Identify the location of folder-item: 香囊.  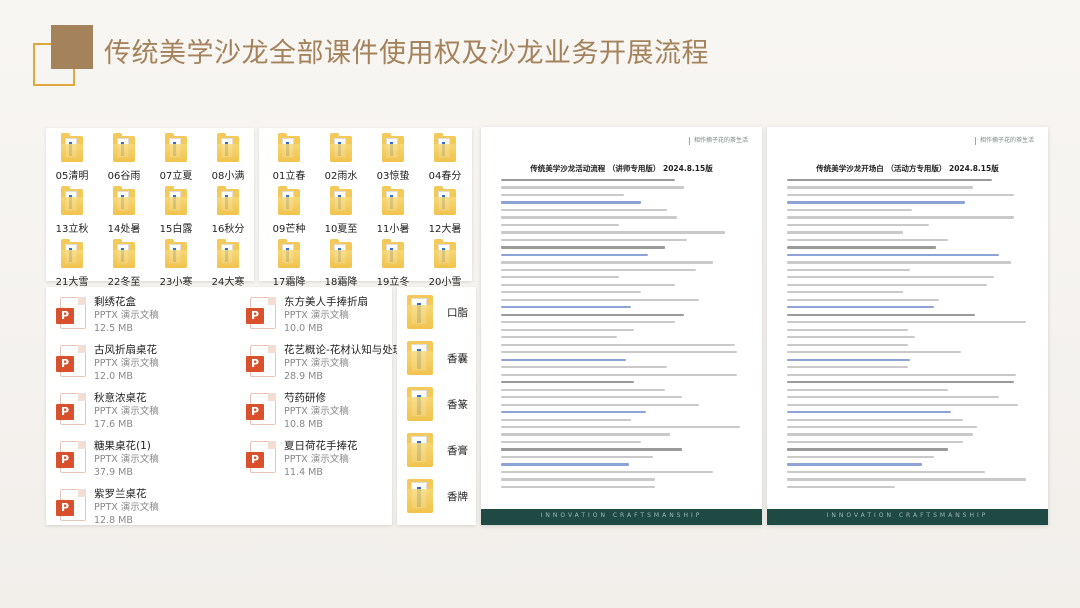
(437, 358).